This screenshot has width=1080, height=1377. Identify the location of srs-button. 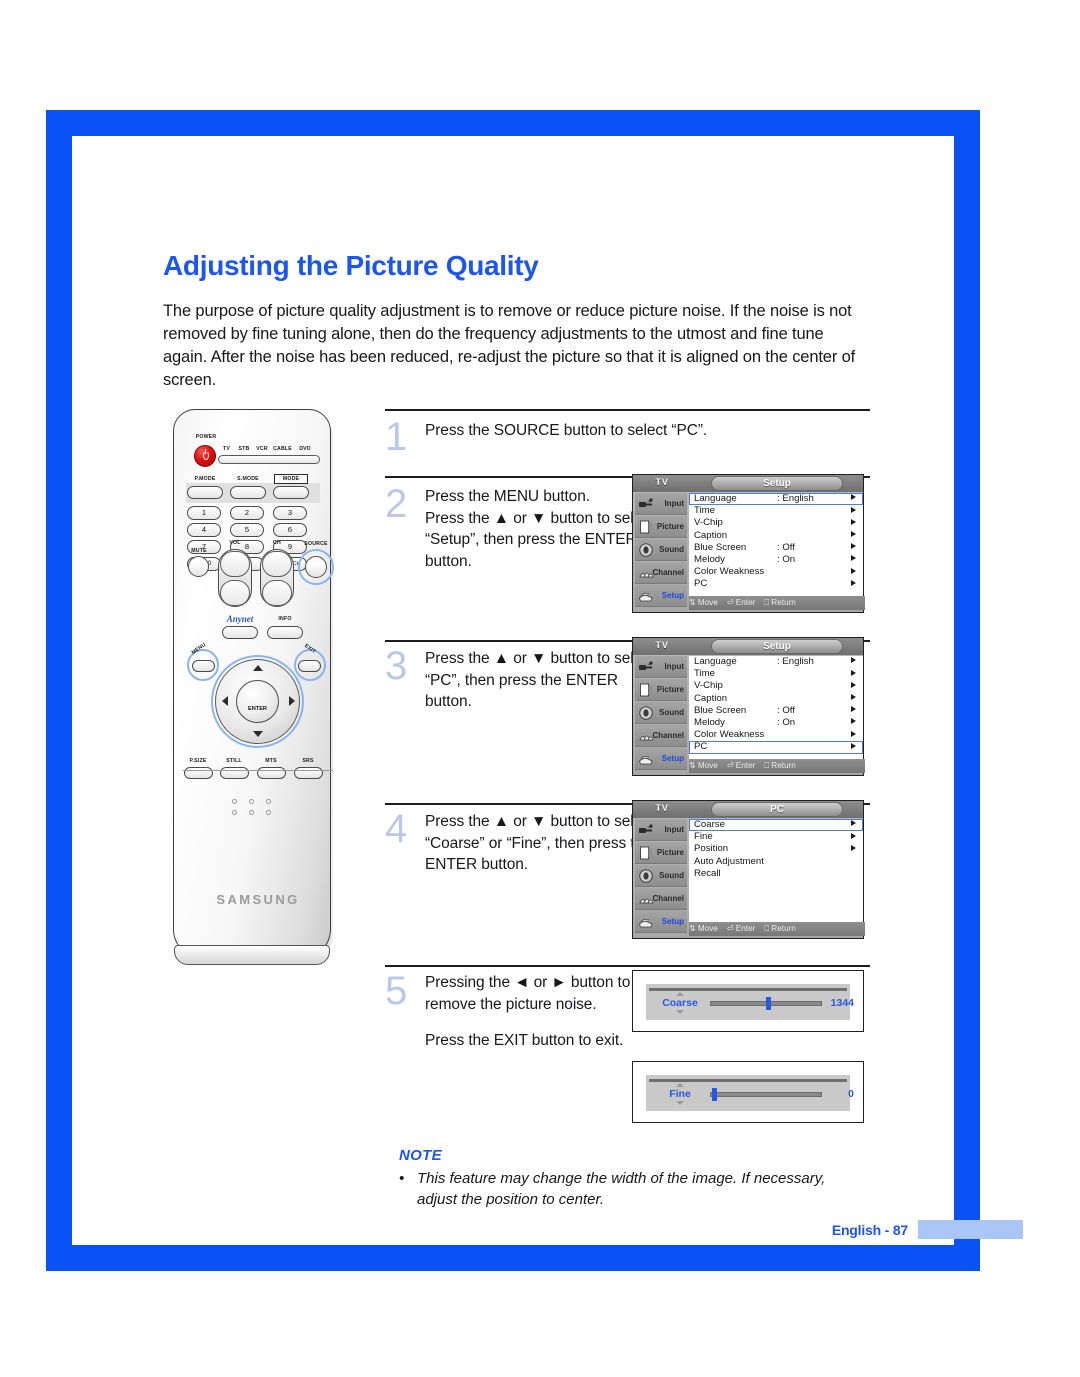
(308, 773).